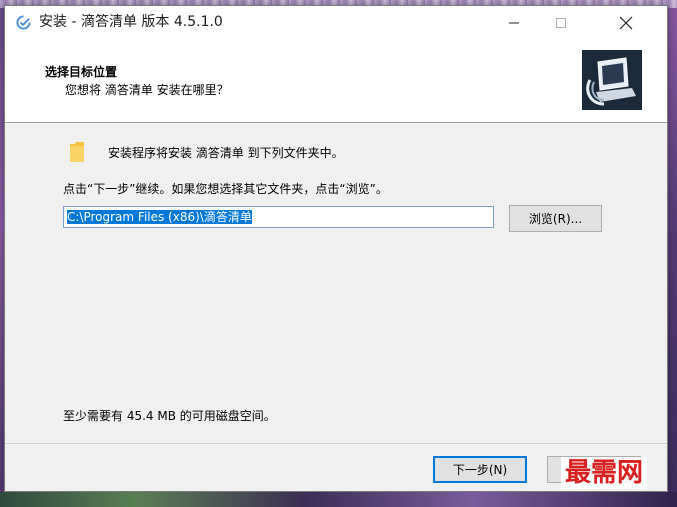 This screenshot has height=507, width=677. Describe the element at coordinates (169, 416) in the screenshot. I see `disk-space-text: 至少需要有 45.4 MB 的可用磁盘空间。` at that location.